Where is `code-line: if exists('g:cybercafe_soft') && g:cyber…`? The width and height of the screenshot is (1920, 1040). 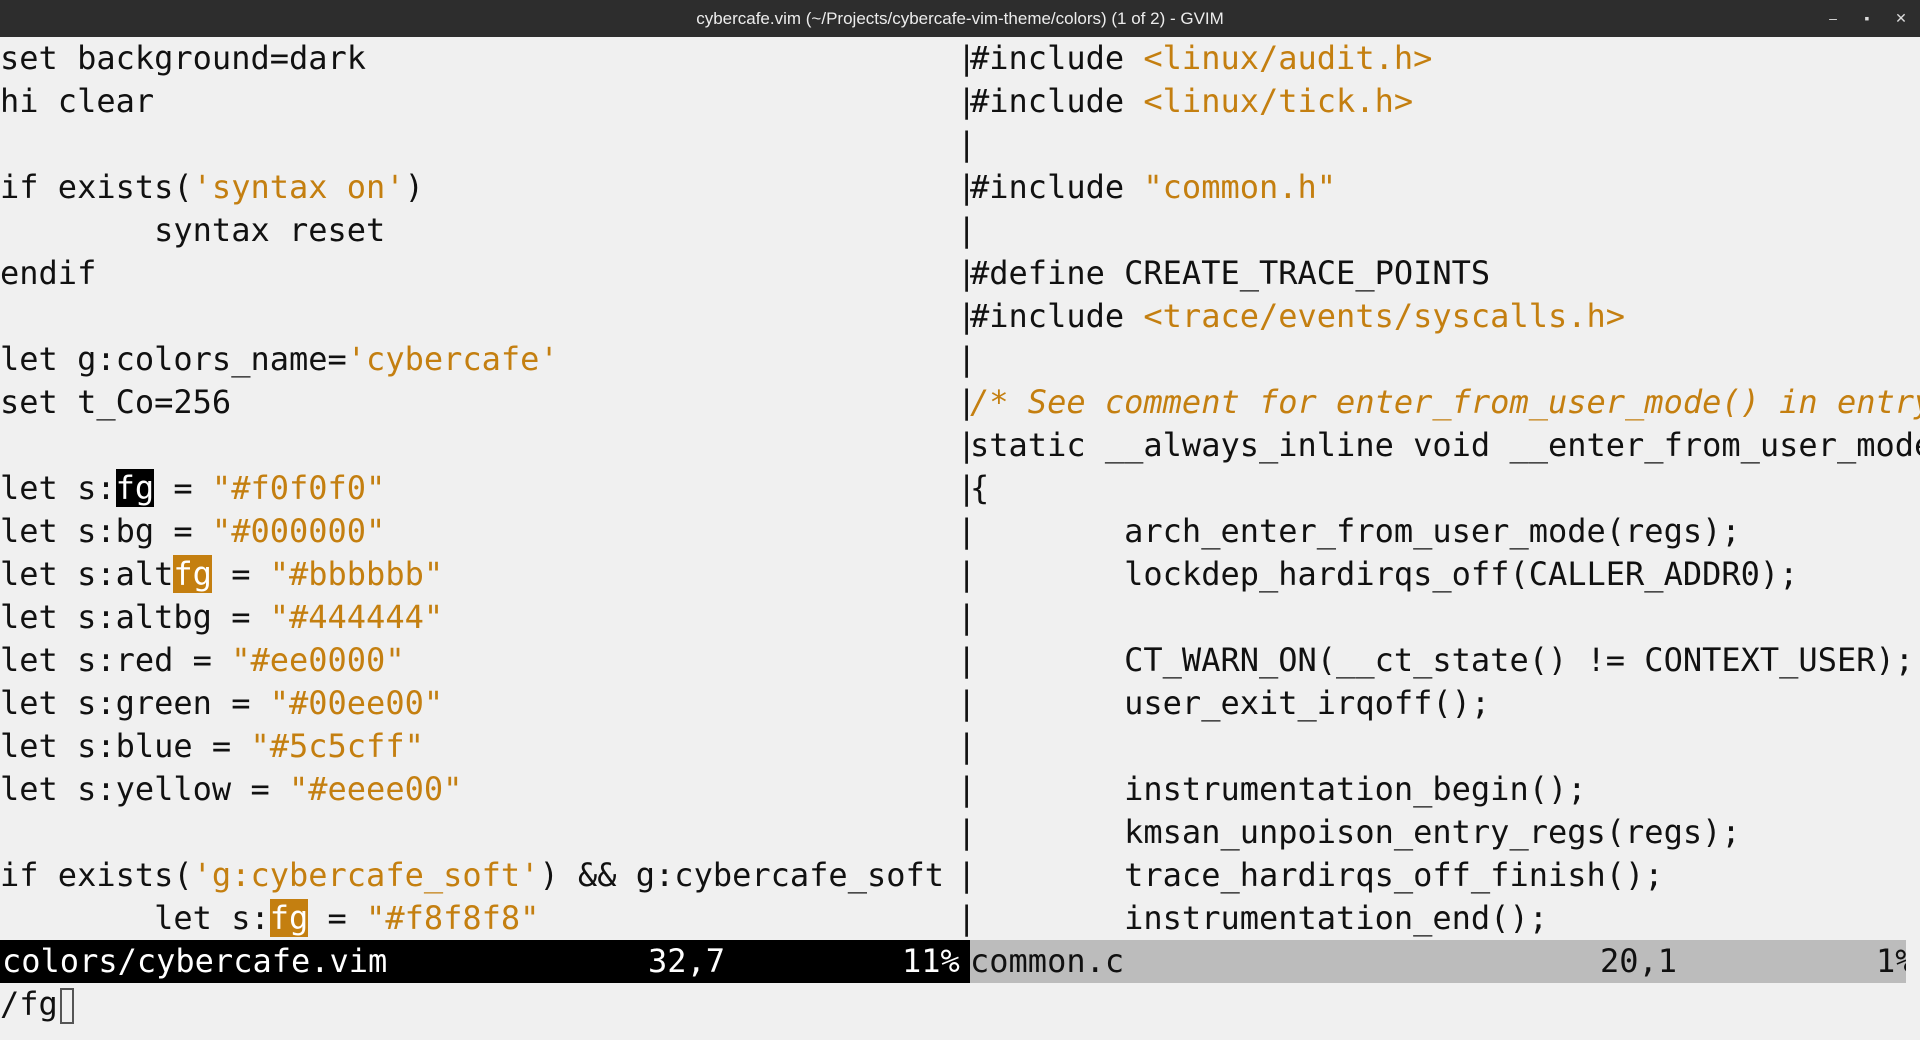 code-line: if exists('g:cybercafe_soft') && g:cyber… is located at coordinates (480, 875).